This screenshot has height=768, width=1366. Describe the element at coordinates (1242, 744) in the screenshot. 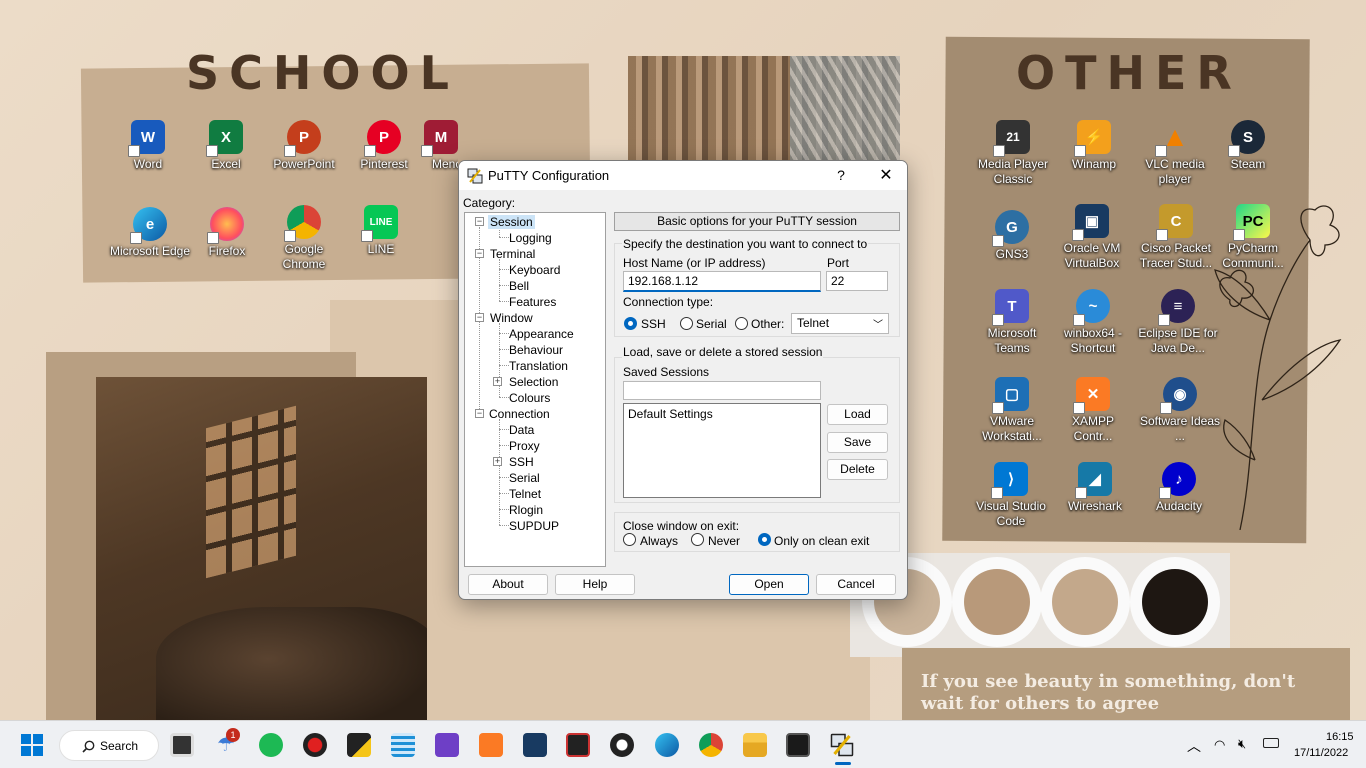

I see `volume-muted-icon: 🔇︎` at that location.